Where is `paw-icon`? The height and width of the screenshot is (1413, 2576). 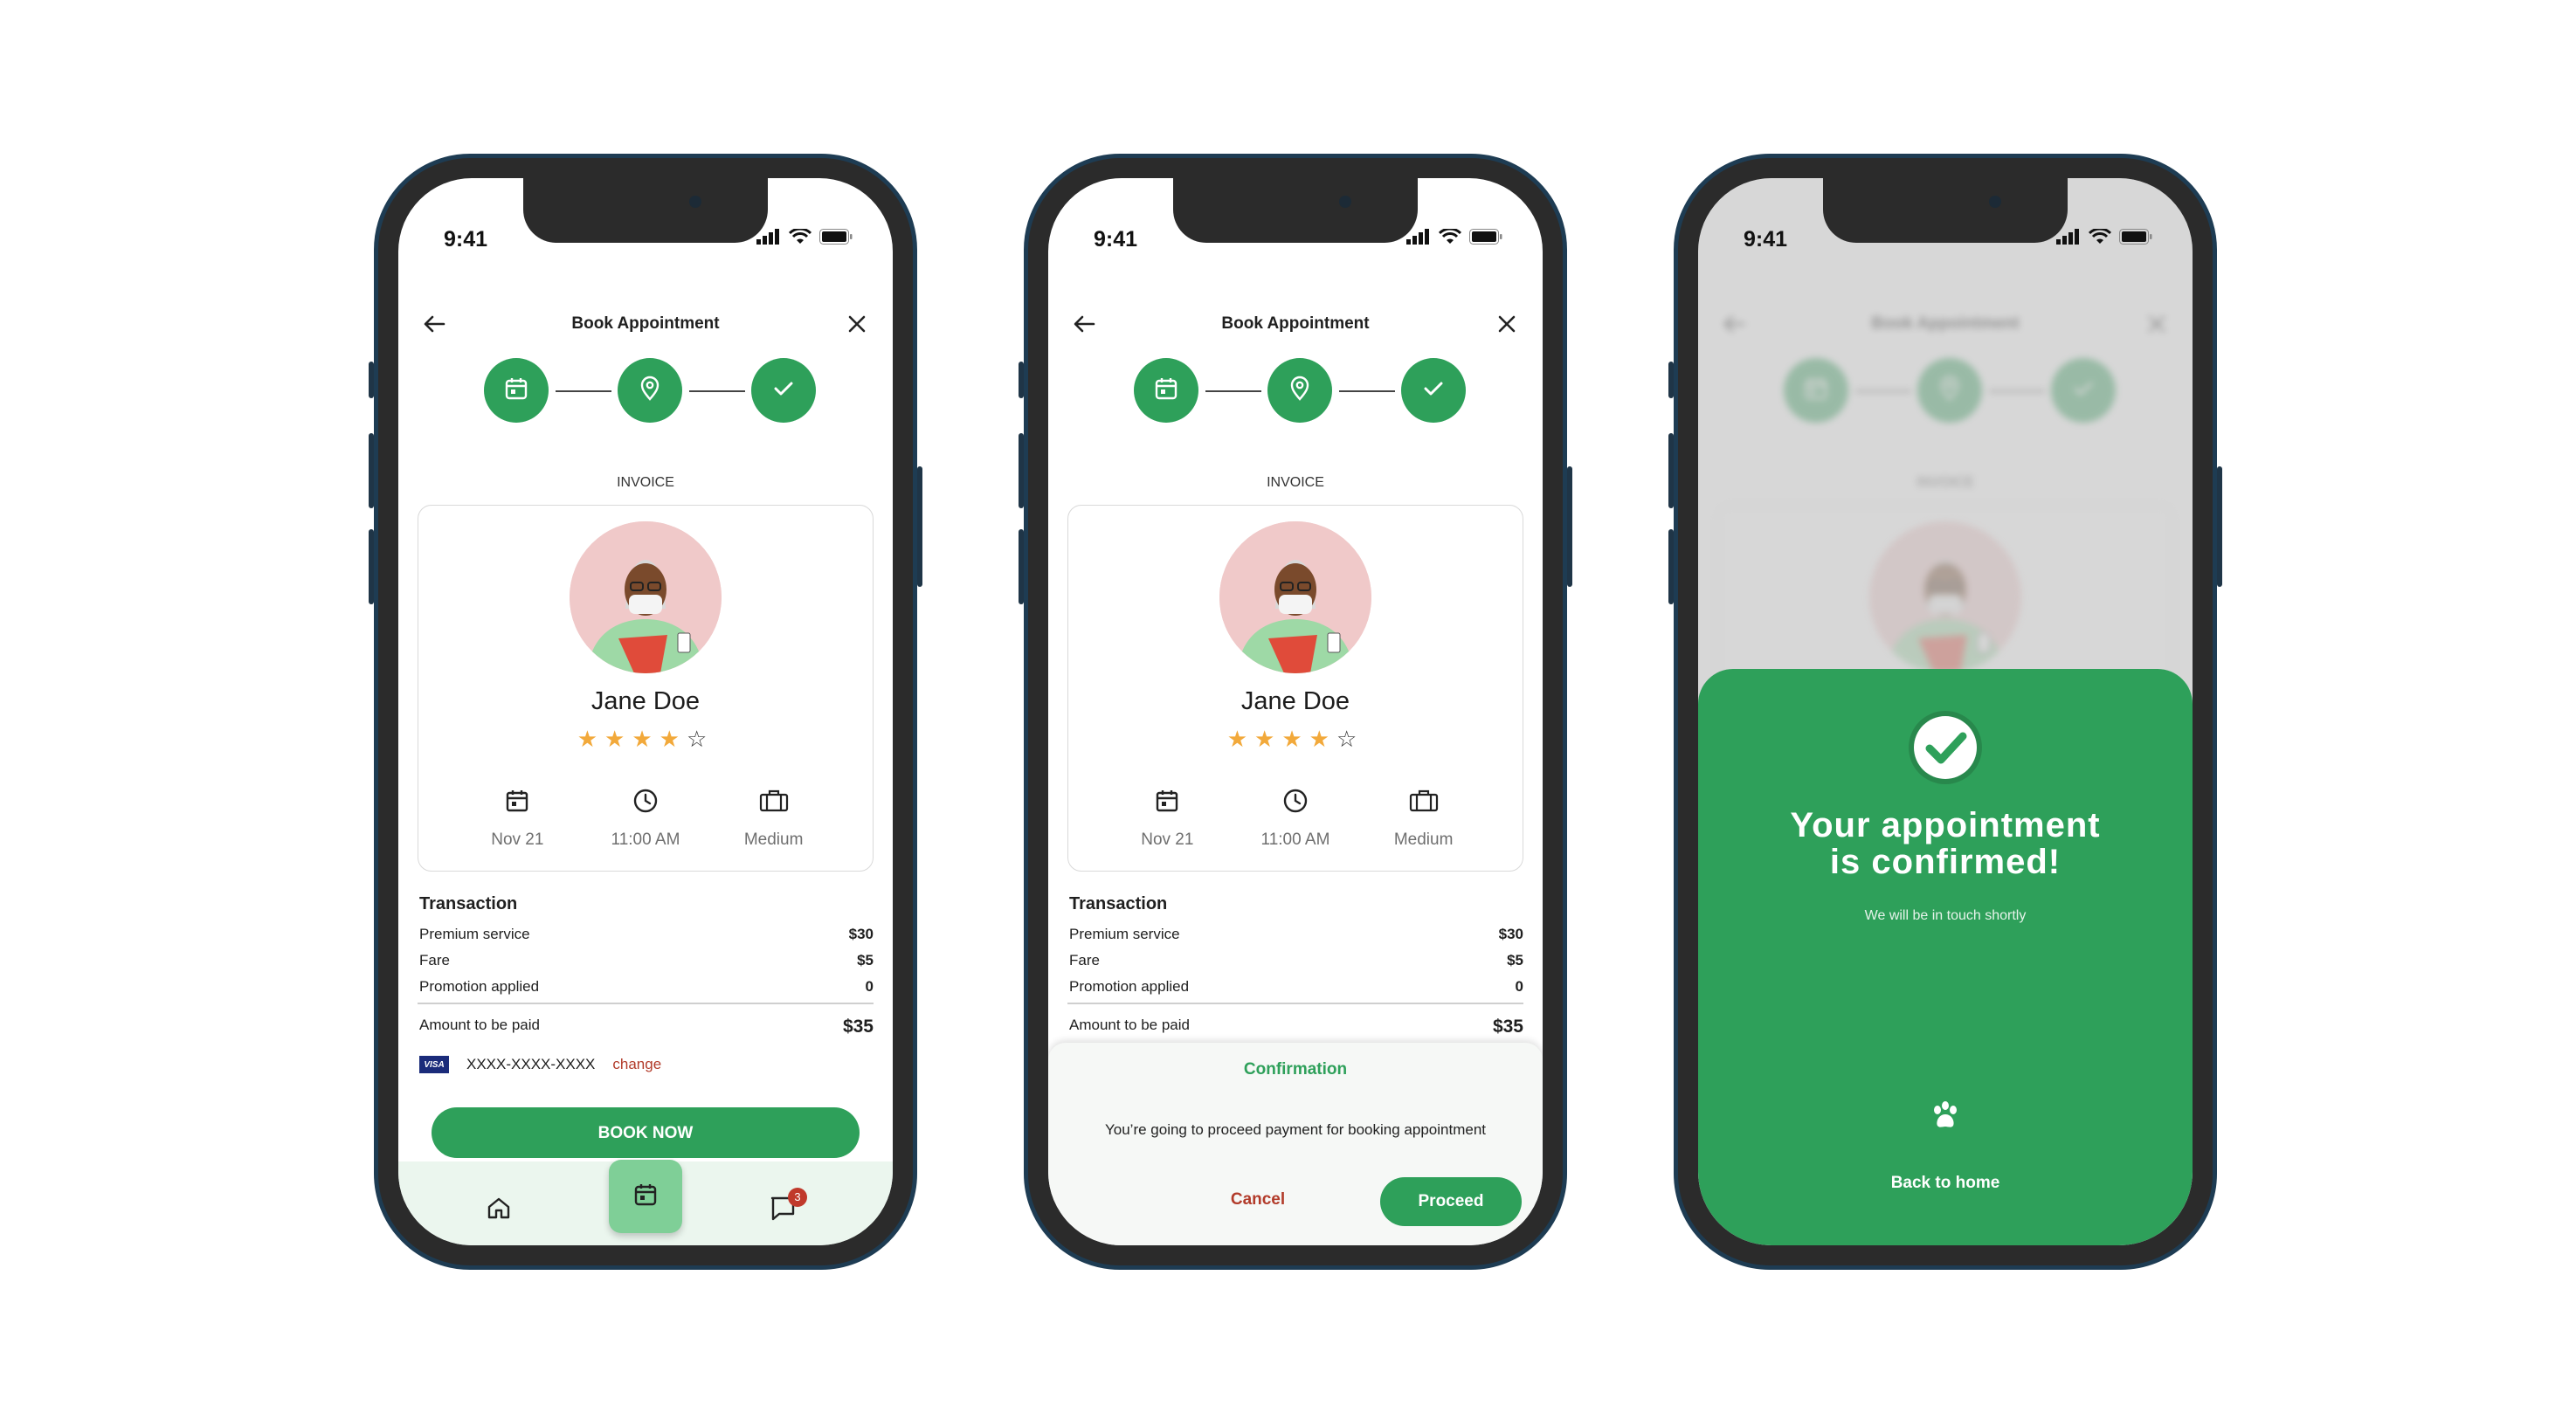 paw-icon is located at coordinates (1945, 1118).